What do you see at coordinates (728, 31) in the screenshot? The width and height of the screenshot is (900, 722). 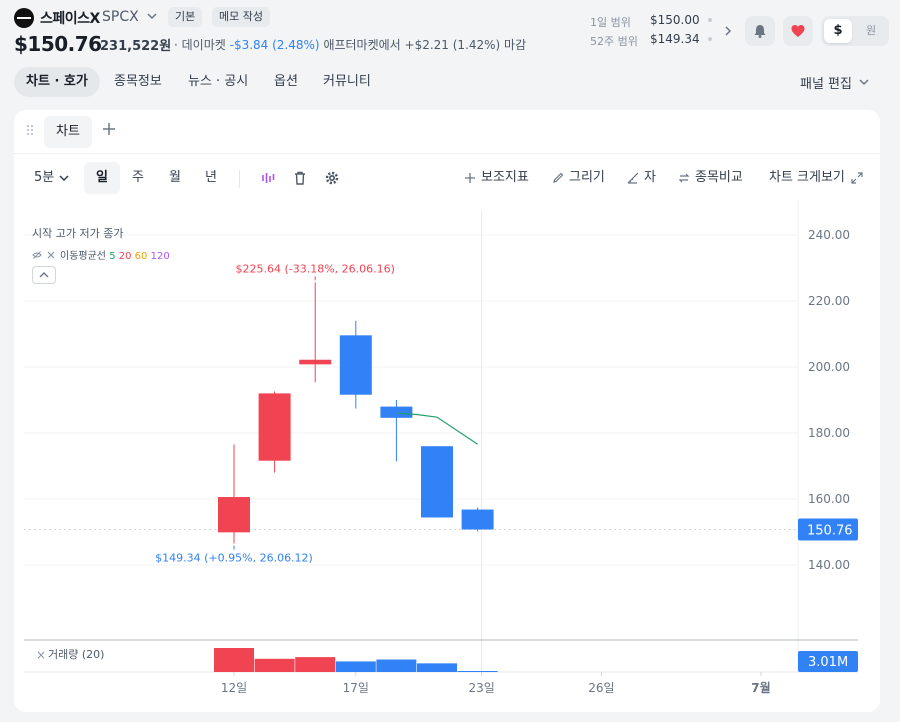 I see `chevron-right-icon` at bounding box center [728, 31].